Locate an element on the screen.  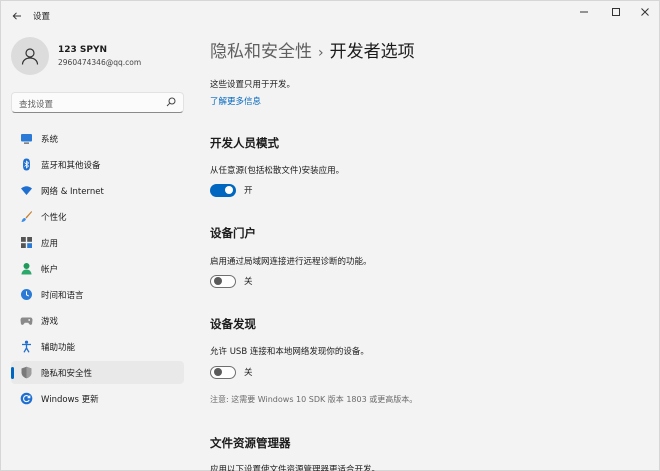
search-icon is located at coordinates (171, 103).